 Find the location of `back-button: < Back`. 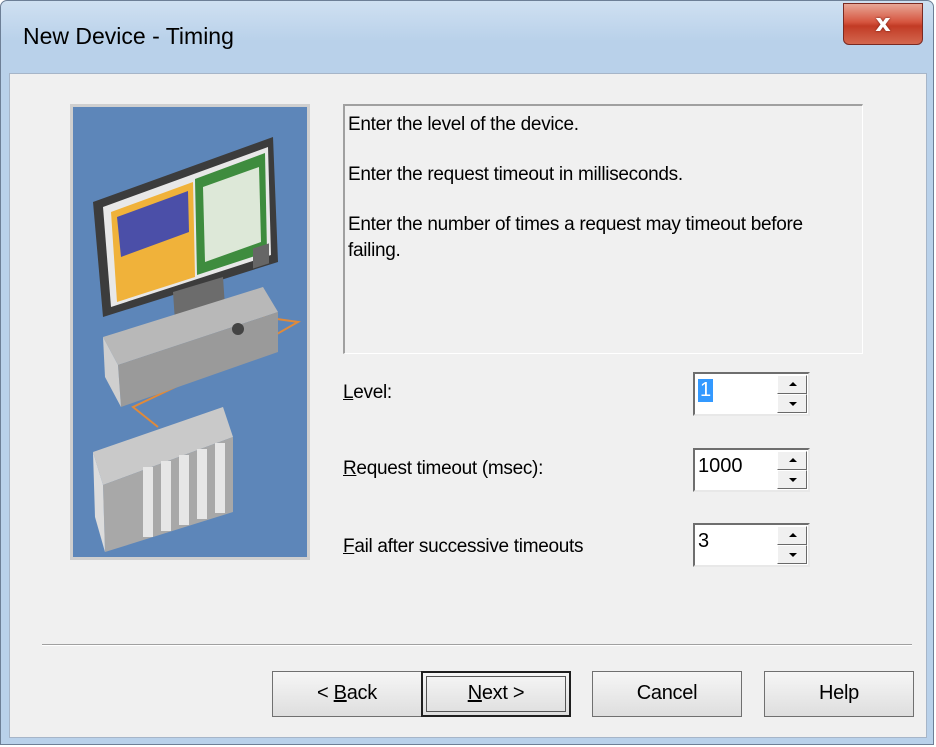

back-button: < Back is located at coordinates (347, 694).